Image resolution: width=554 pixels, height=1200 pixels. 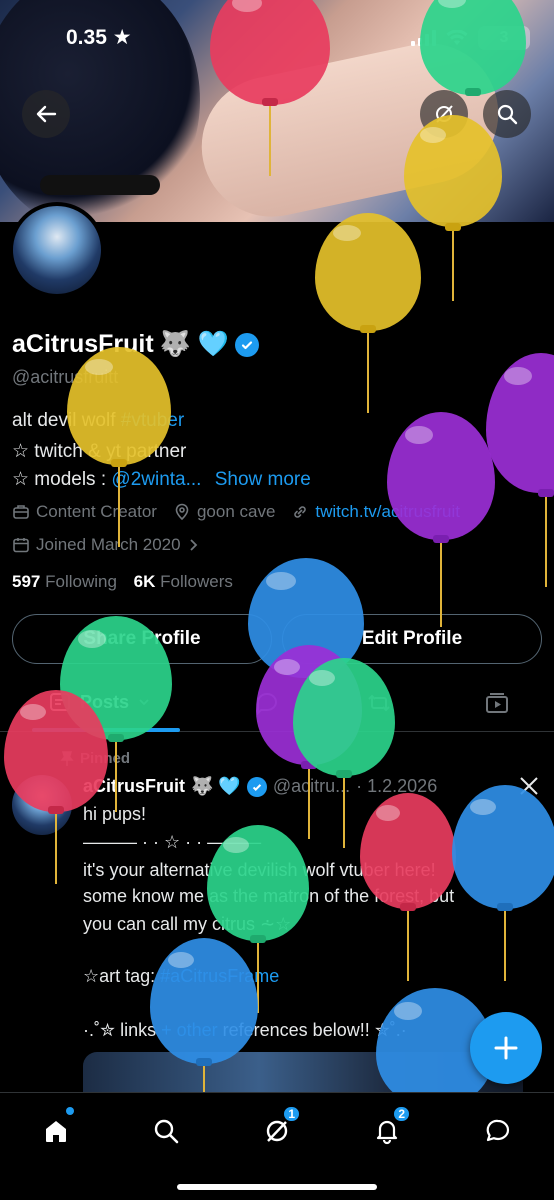 I want to click on plus-icon, so click(x=506, y=1048).